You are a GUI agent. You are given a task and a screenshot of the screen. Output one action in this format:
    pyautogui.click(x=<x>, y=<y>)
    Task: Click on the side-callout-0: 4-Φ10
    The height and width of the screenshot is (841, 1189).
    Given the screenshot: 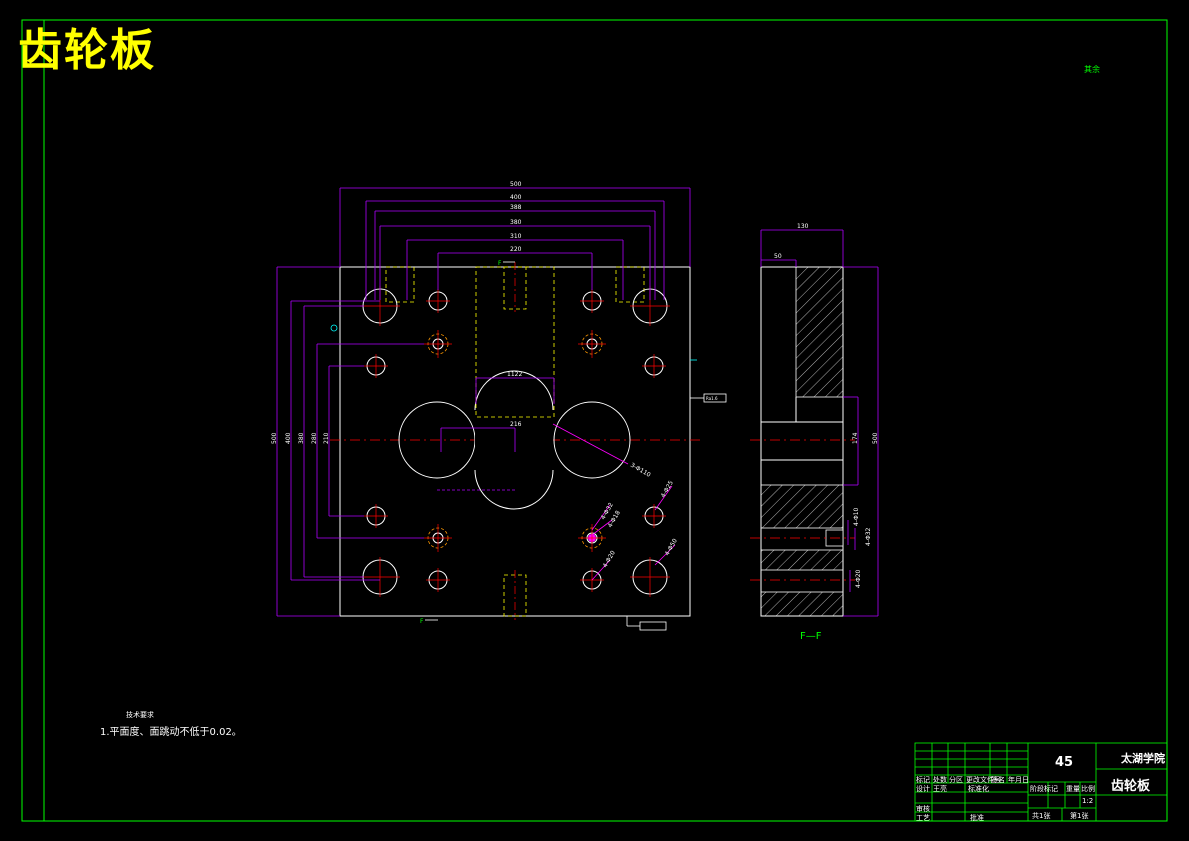 What is the action you would take?
    pyautogui.click(x=856, y=516)
    